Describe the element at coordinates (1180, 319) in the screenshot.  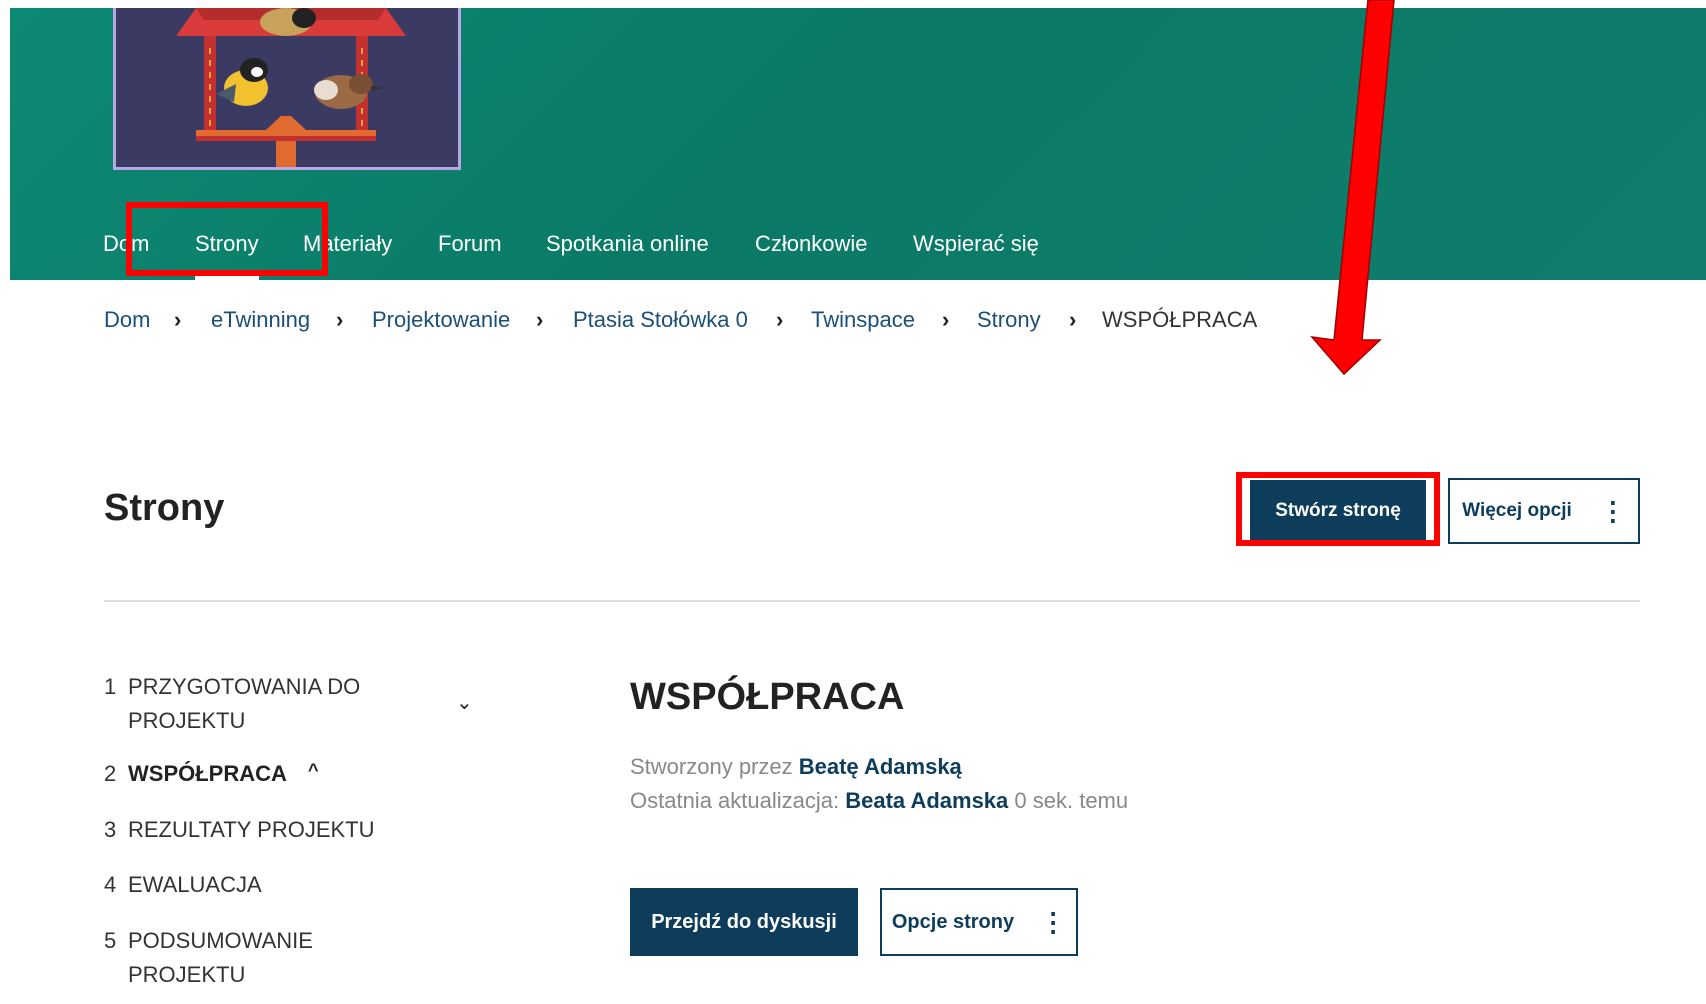
I see `breadcrumb-current: WSPÓŁPRACA` at that location.